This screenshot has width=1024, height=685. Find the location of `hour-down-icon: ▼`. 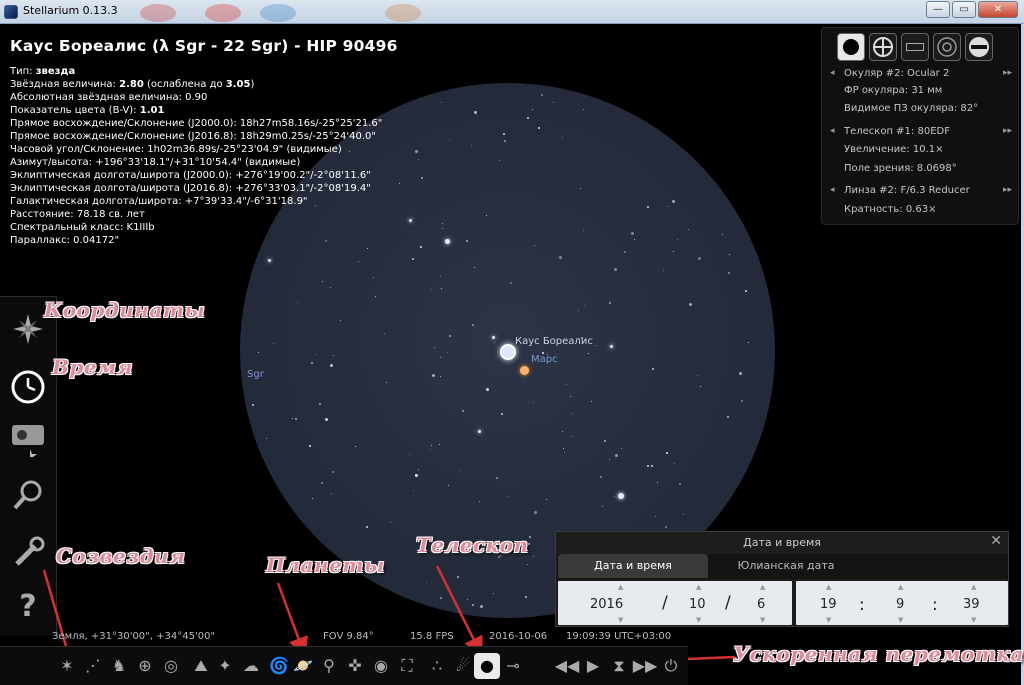

hour-down-icon: ▼ is located at coordinates (828, 620).